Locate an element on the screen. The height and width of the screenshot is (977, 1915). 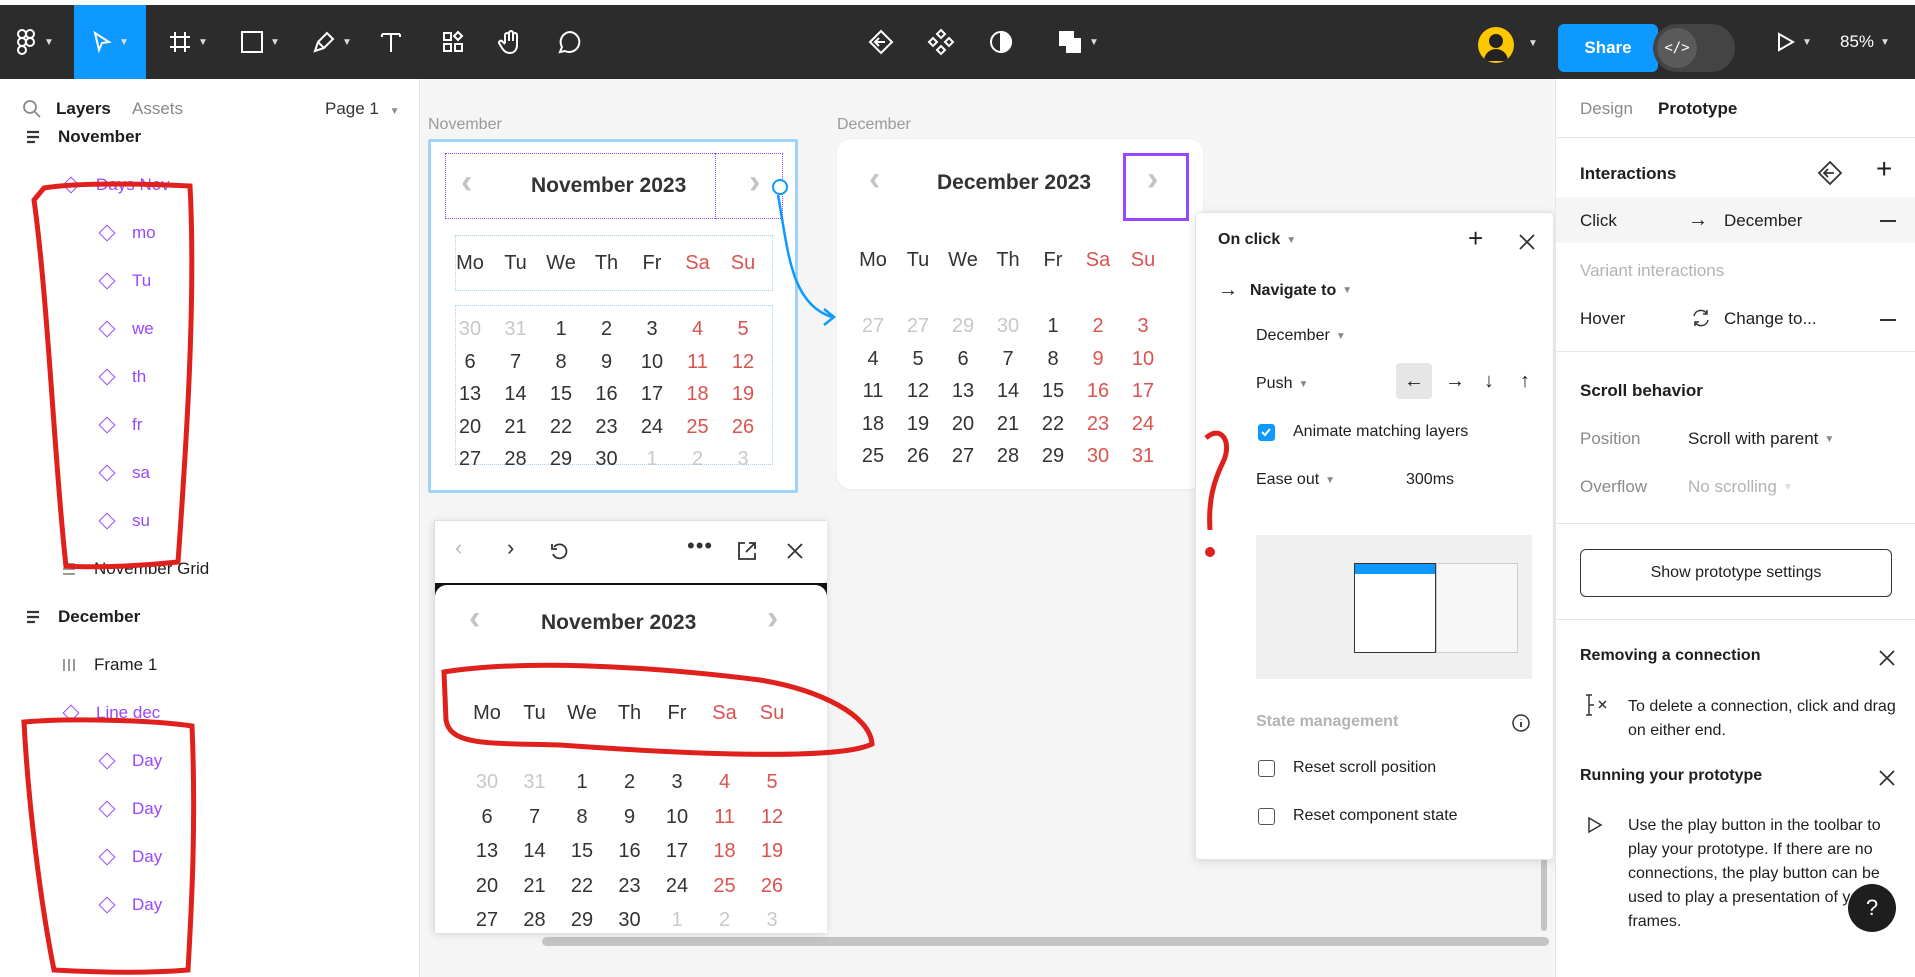
move-tool-button: ▼ is located at coordinates (110, 42).